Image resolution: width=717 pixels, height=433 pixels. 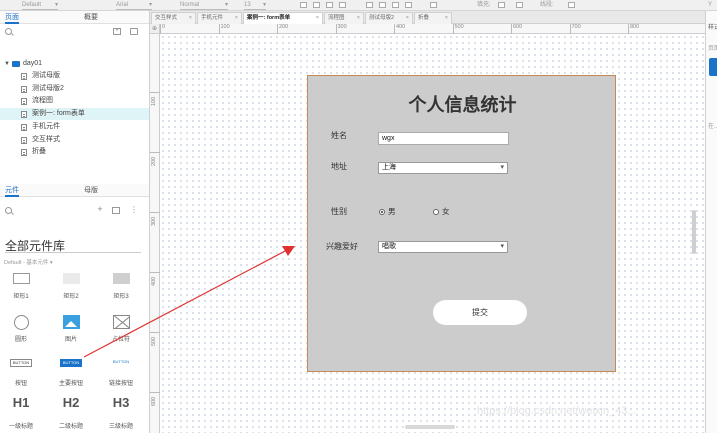 What do you see at coordinates (155, 29) in the screenshot?
I see `ruler-corner: ⊕` at bounding box center [155, 29].